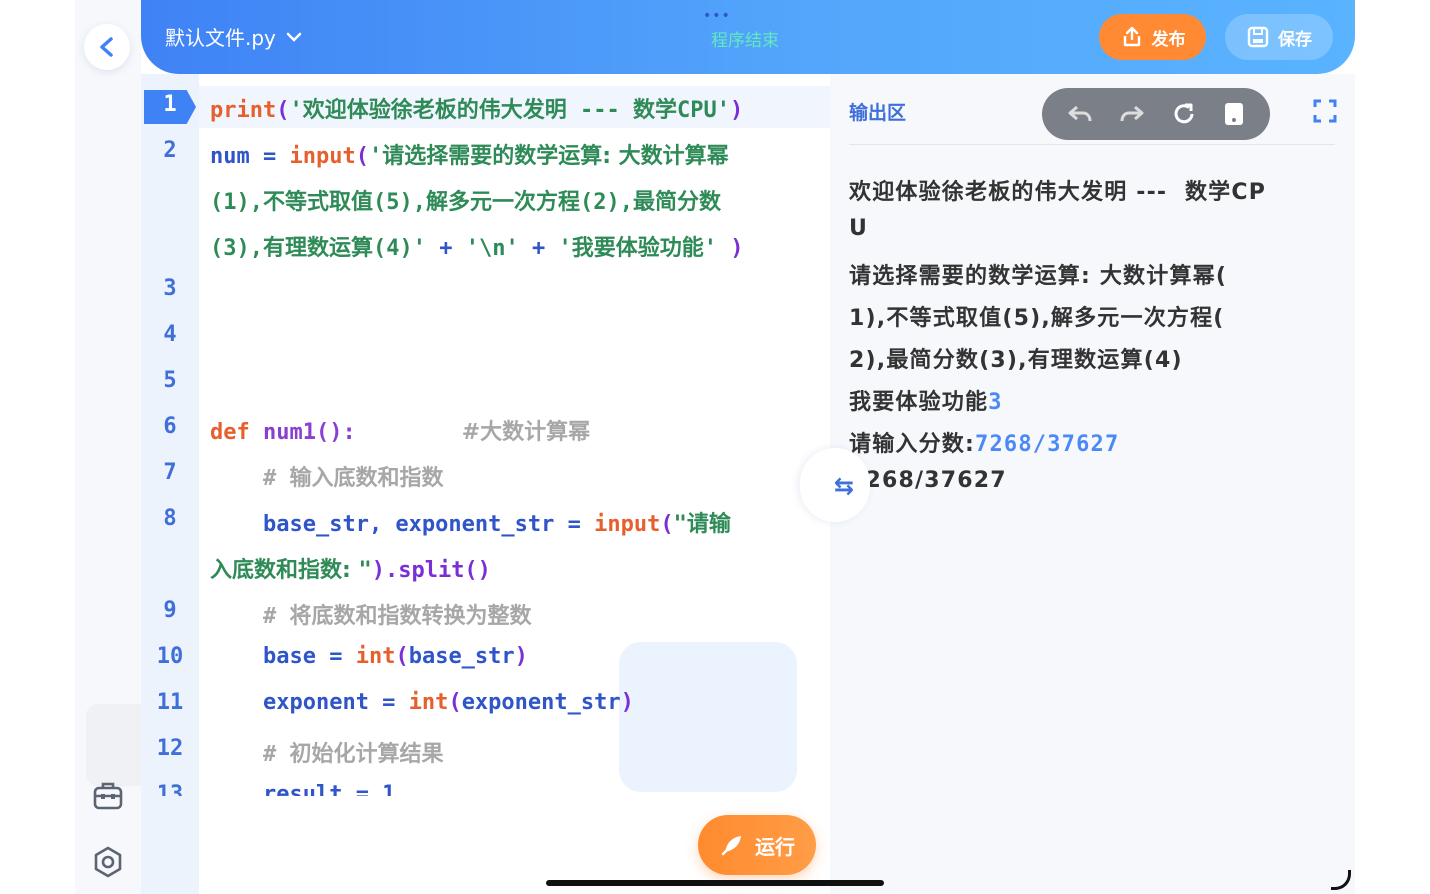  I want to click on line-number: 12, so click(170, 748).